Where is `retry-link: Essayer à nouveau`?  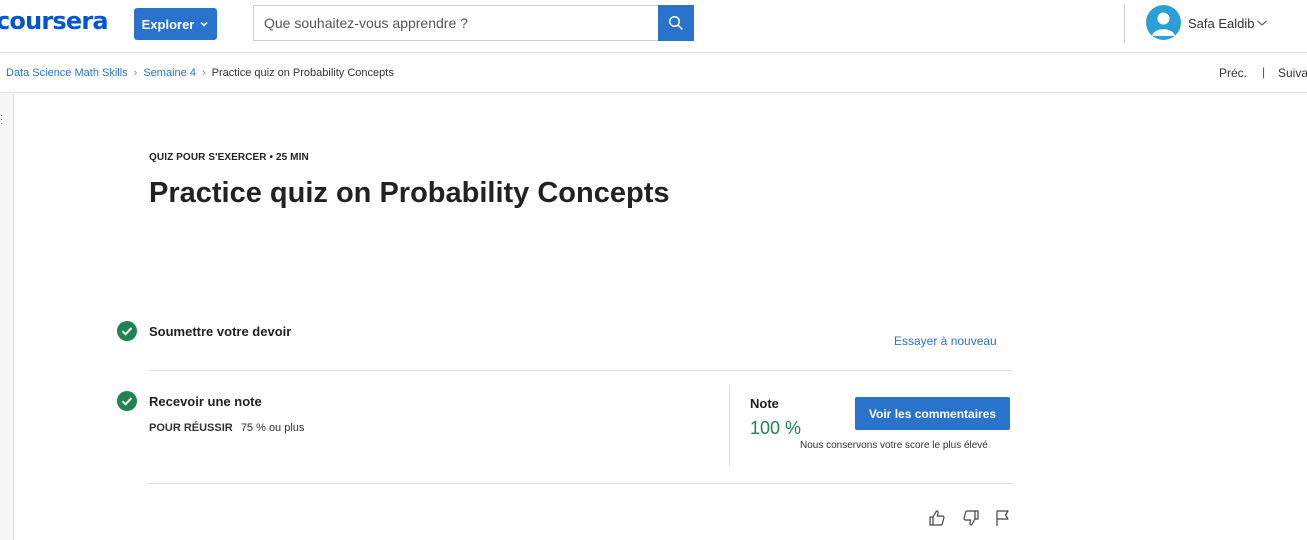 retry-link: Essayer à nouveau is located at coordinates (945, 341).